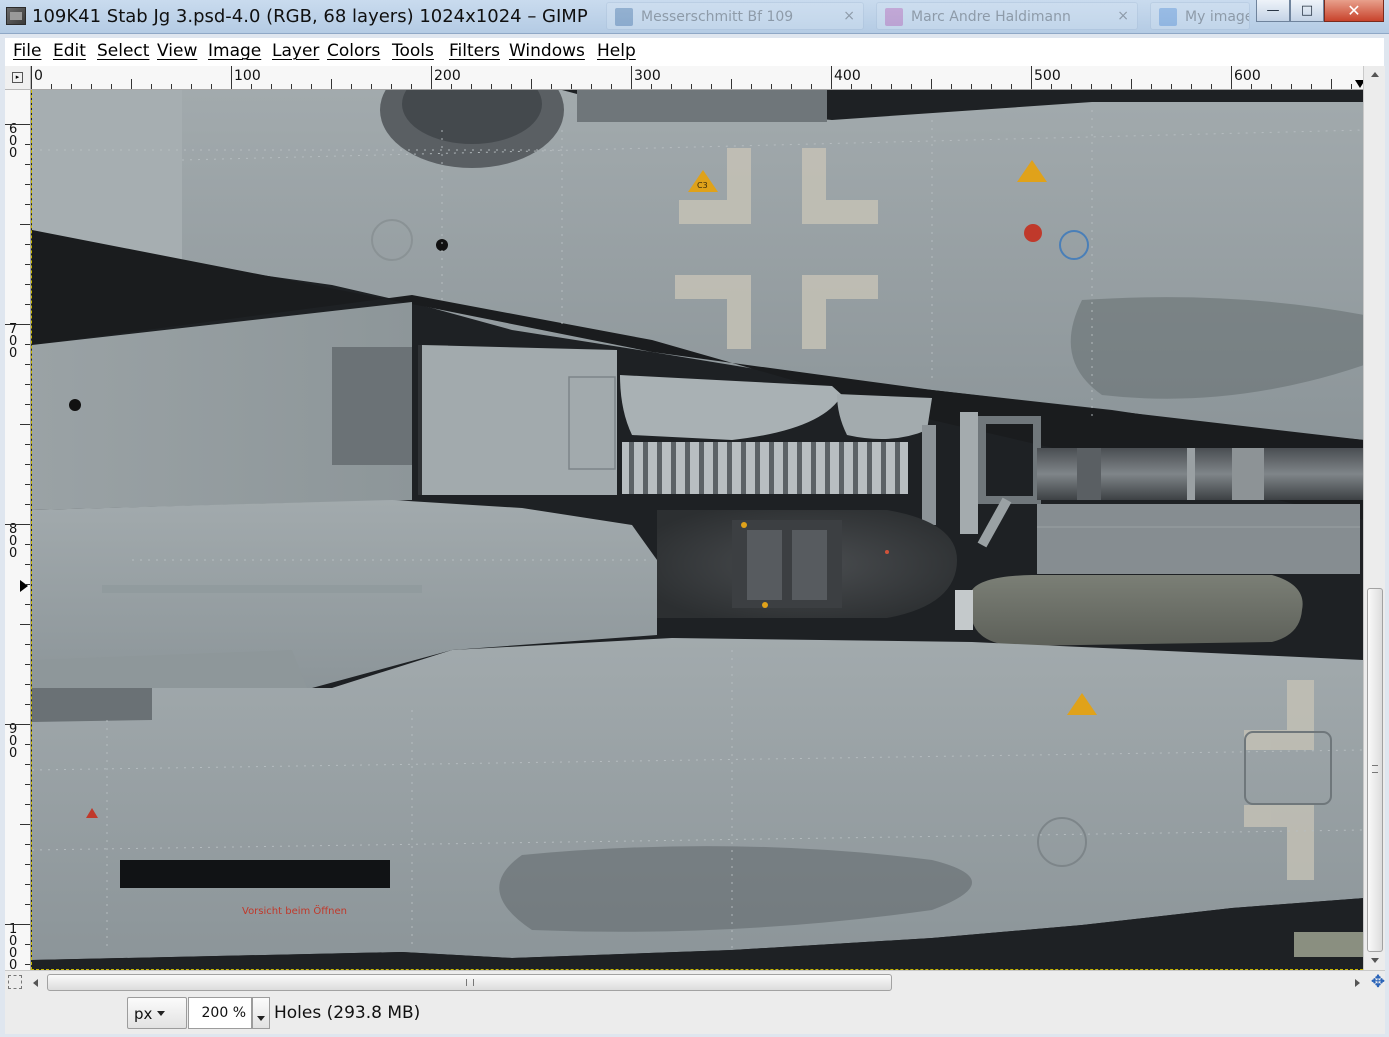  Describe the element at coordinates (1375, 74) in the screenshot. I see `scroll-up-icon` at that location.